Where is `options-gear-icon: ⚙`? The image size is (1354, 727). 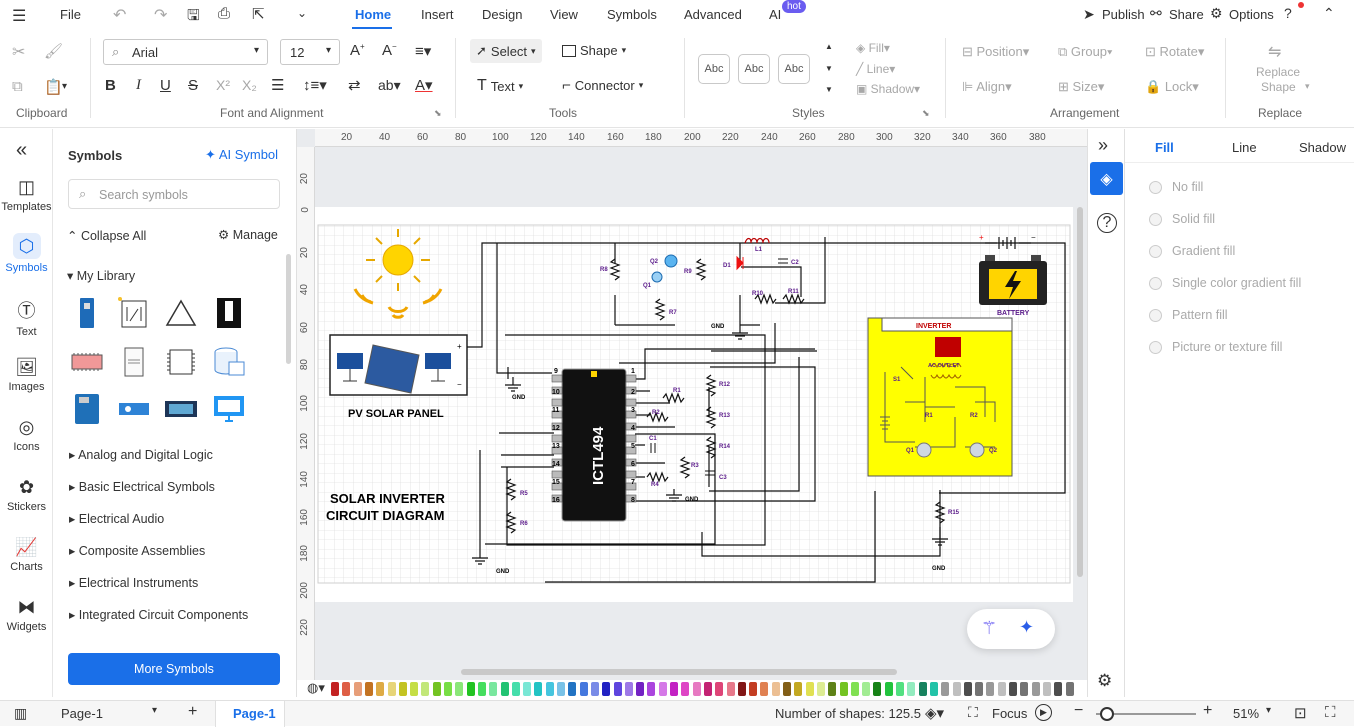 options-gear-icon: ⚙ is located at coordinates (1216, 13).